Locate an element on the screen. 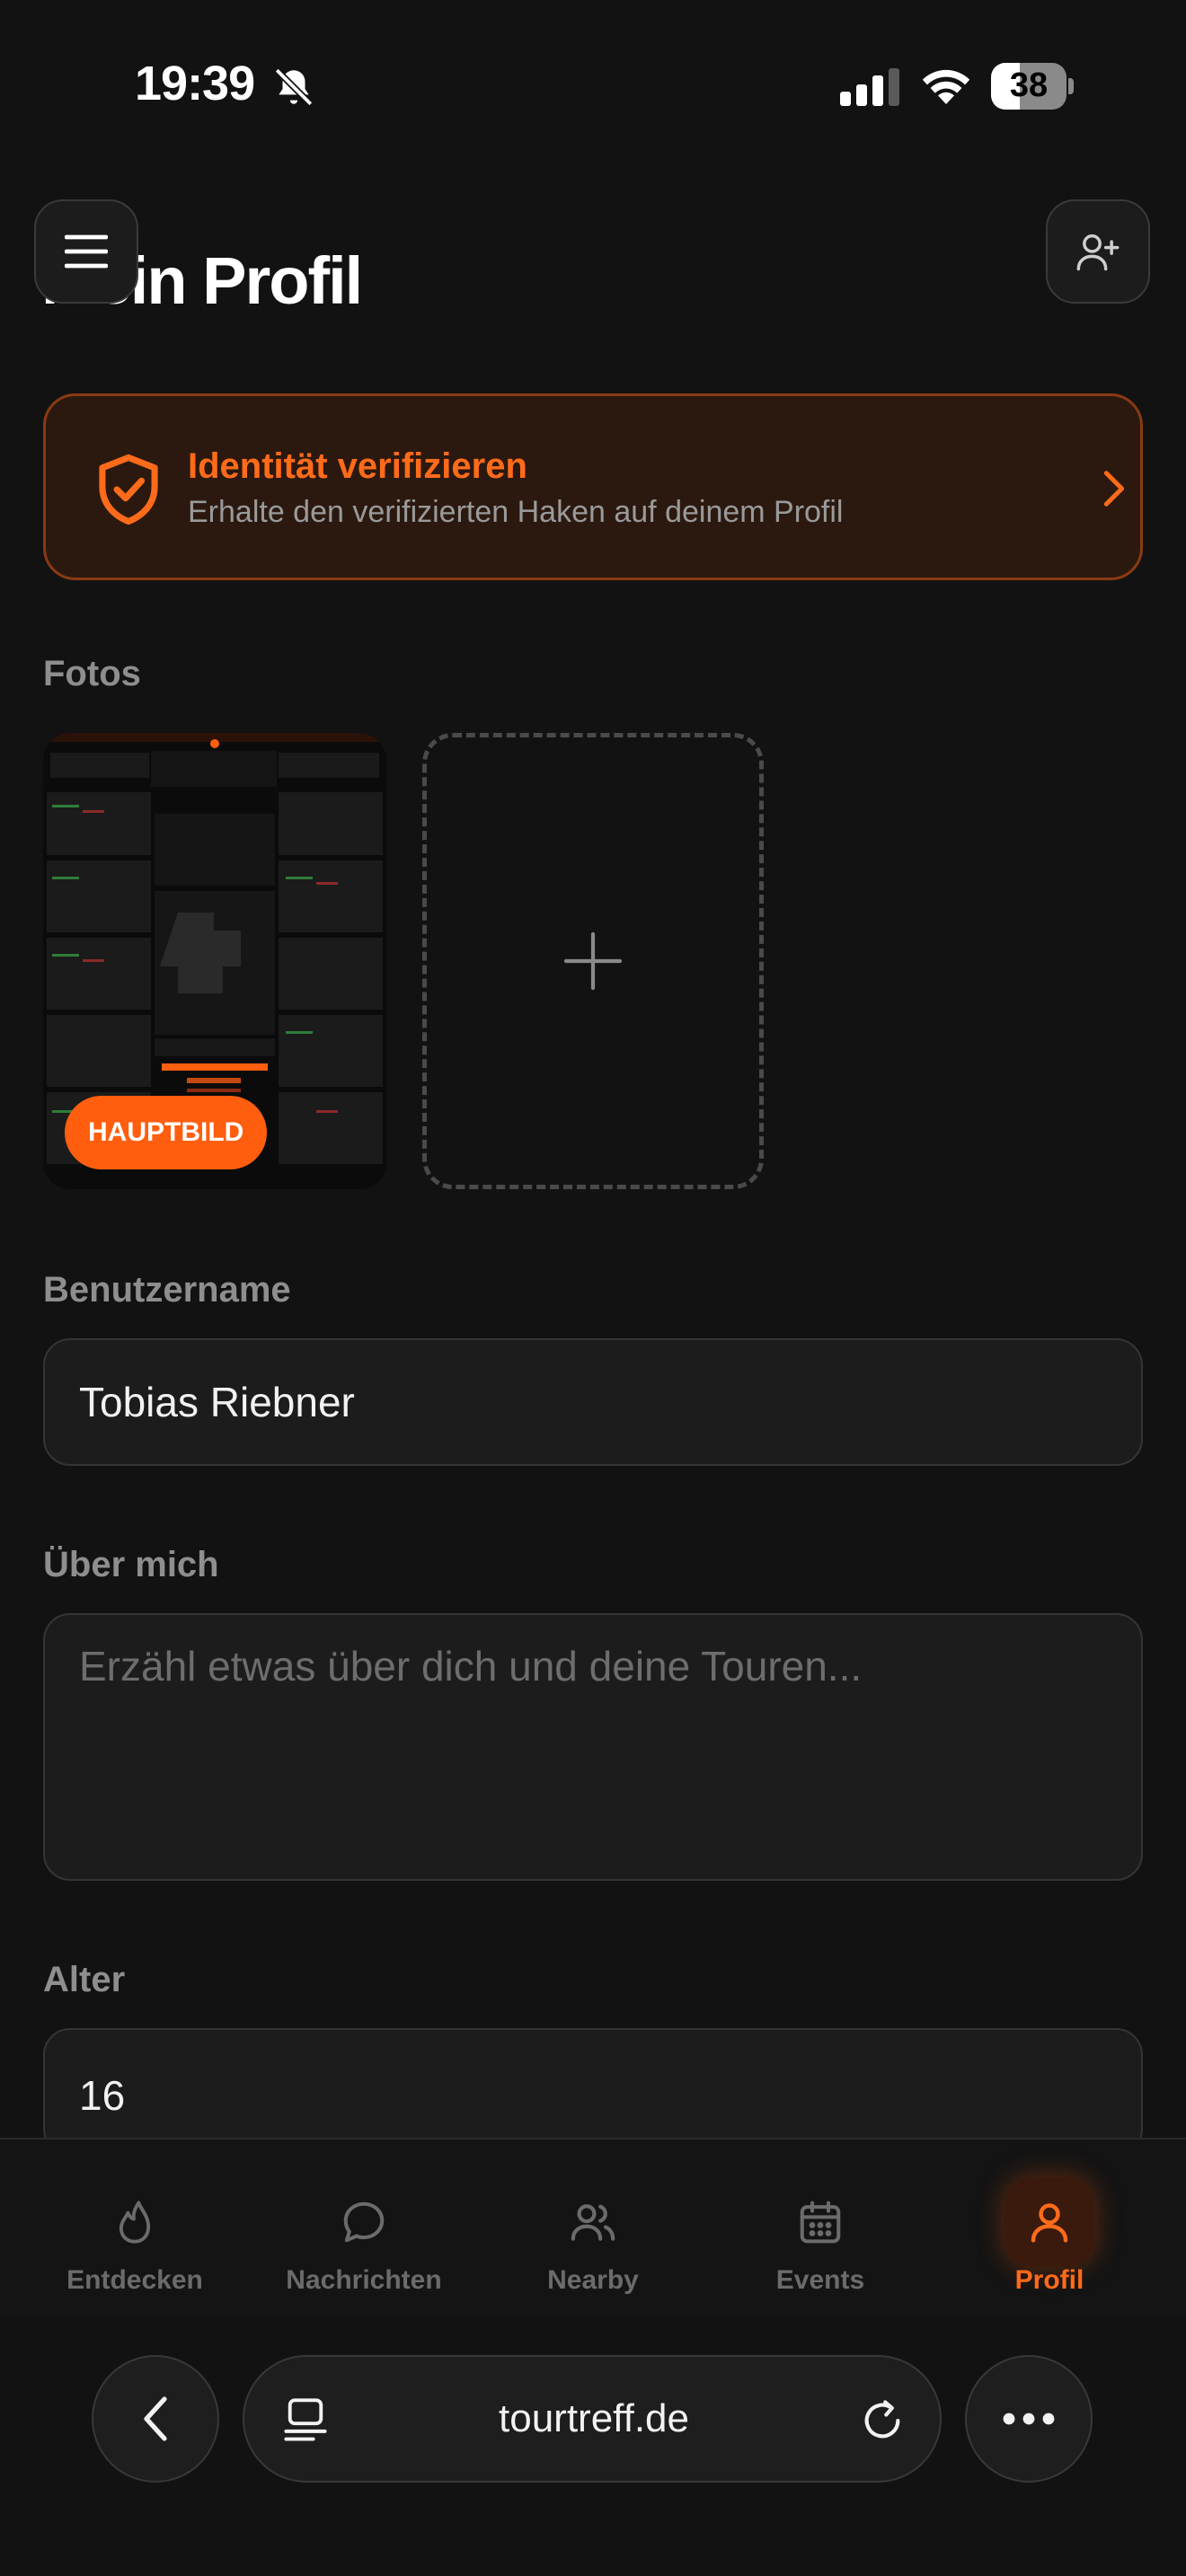 This screenshot has width=1186, height=2576. bell-muted-icon is located at coordinates (294, 87).